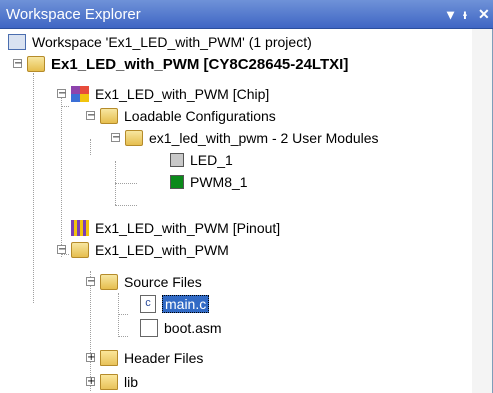 This screenshot has height=393, width=493. I want to click on tree-item-header-files: Header Files, so click(151, 358).